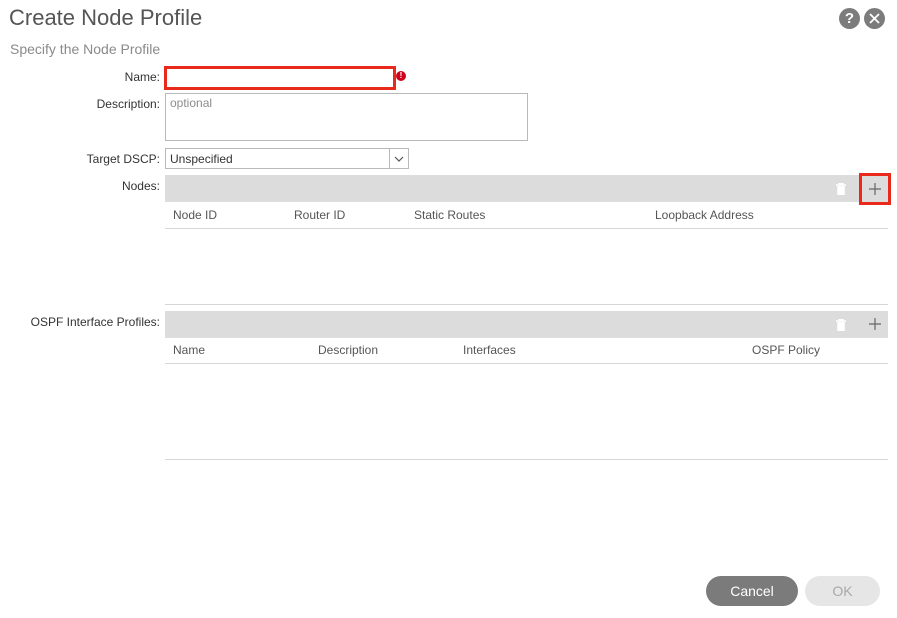 This screenshot has height=618, width=897. I want to click on dialog-title: Create Node Profile, so click(106, 17).